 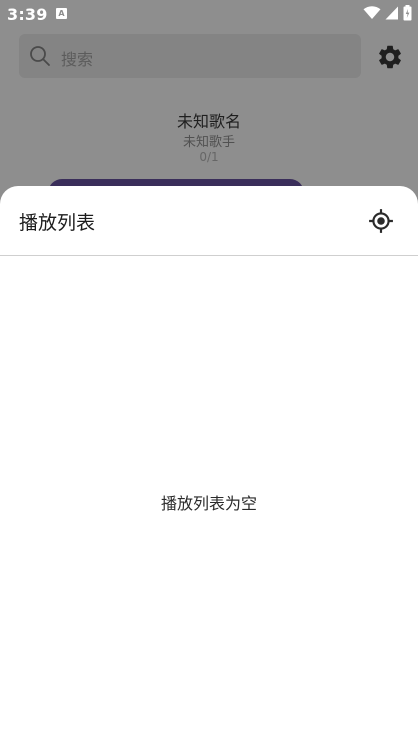 What do you see at coordinates (61, 13) in the screenshot?
I see `notification-app-icon: A` at bounding box center [61, 13].